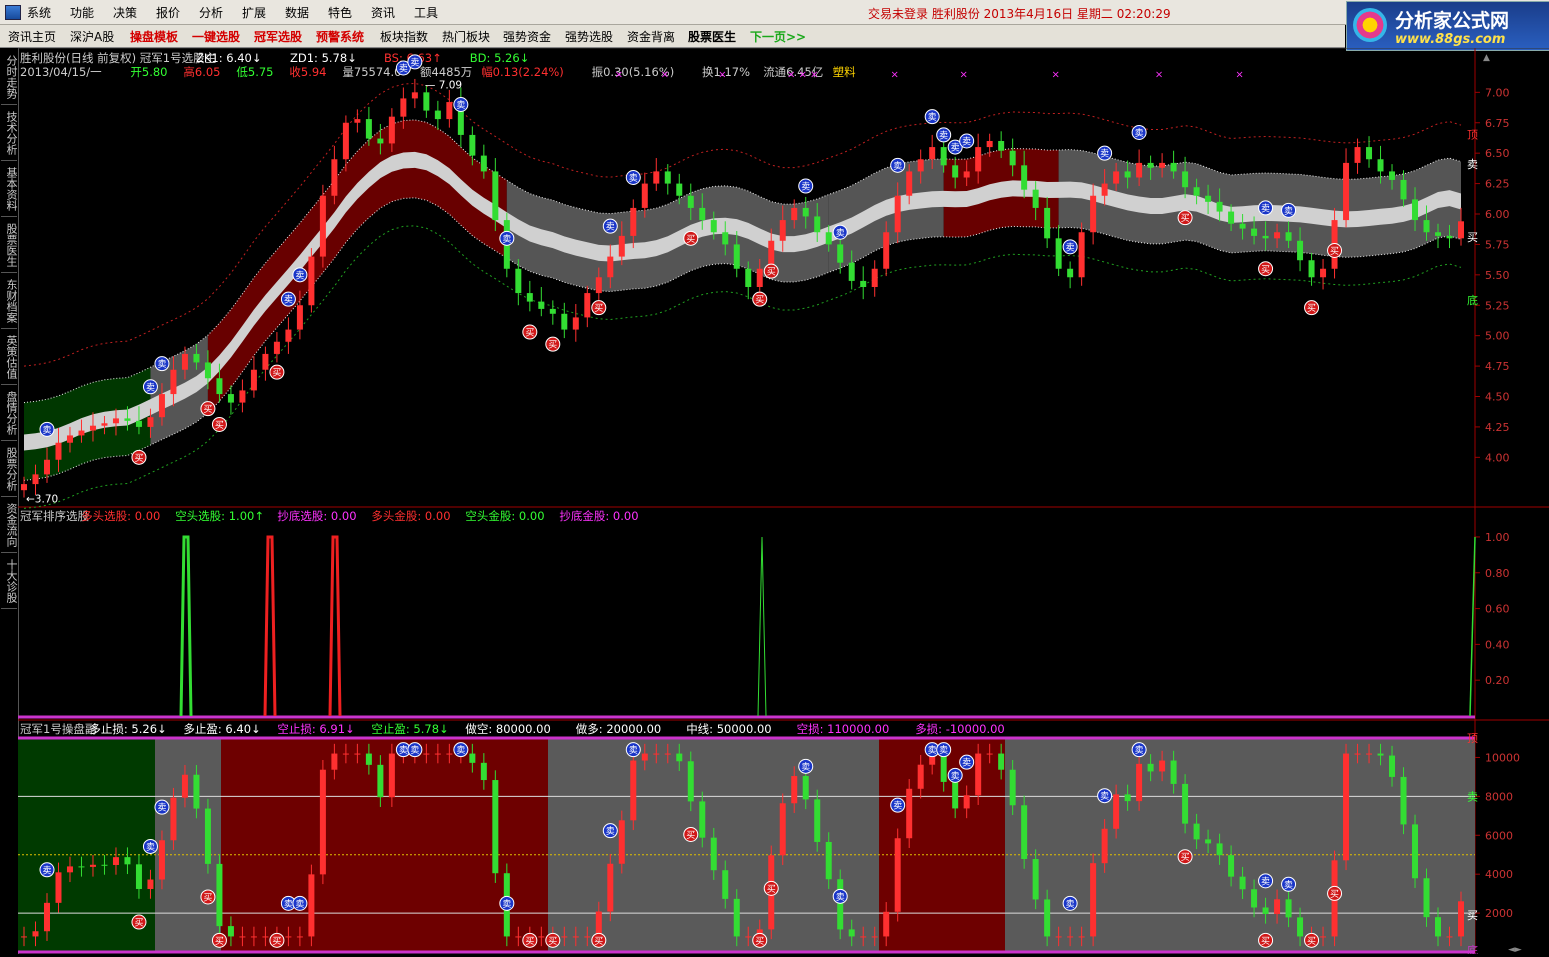 The image size is (1549, 957). Describe the element at coordinates (278, 36) in the screenshot. I see `toolbar-tab-4: 冠军选股` at that location.